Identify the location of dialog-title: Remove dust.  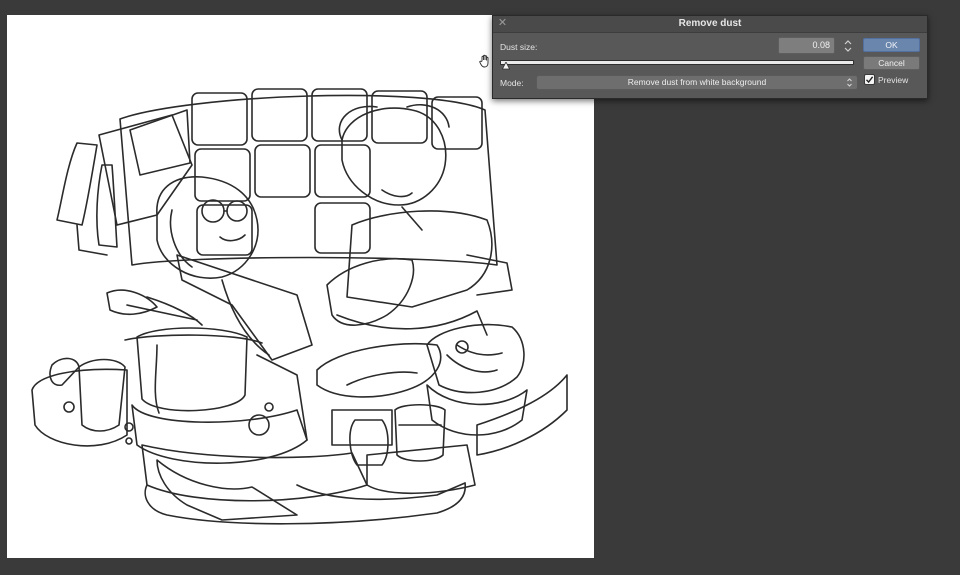
(710, 23).